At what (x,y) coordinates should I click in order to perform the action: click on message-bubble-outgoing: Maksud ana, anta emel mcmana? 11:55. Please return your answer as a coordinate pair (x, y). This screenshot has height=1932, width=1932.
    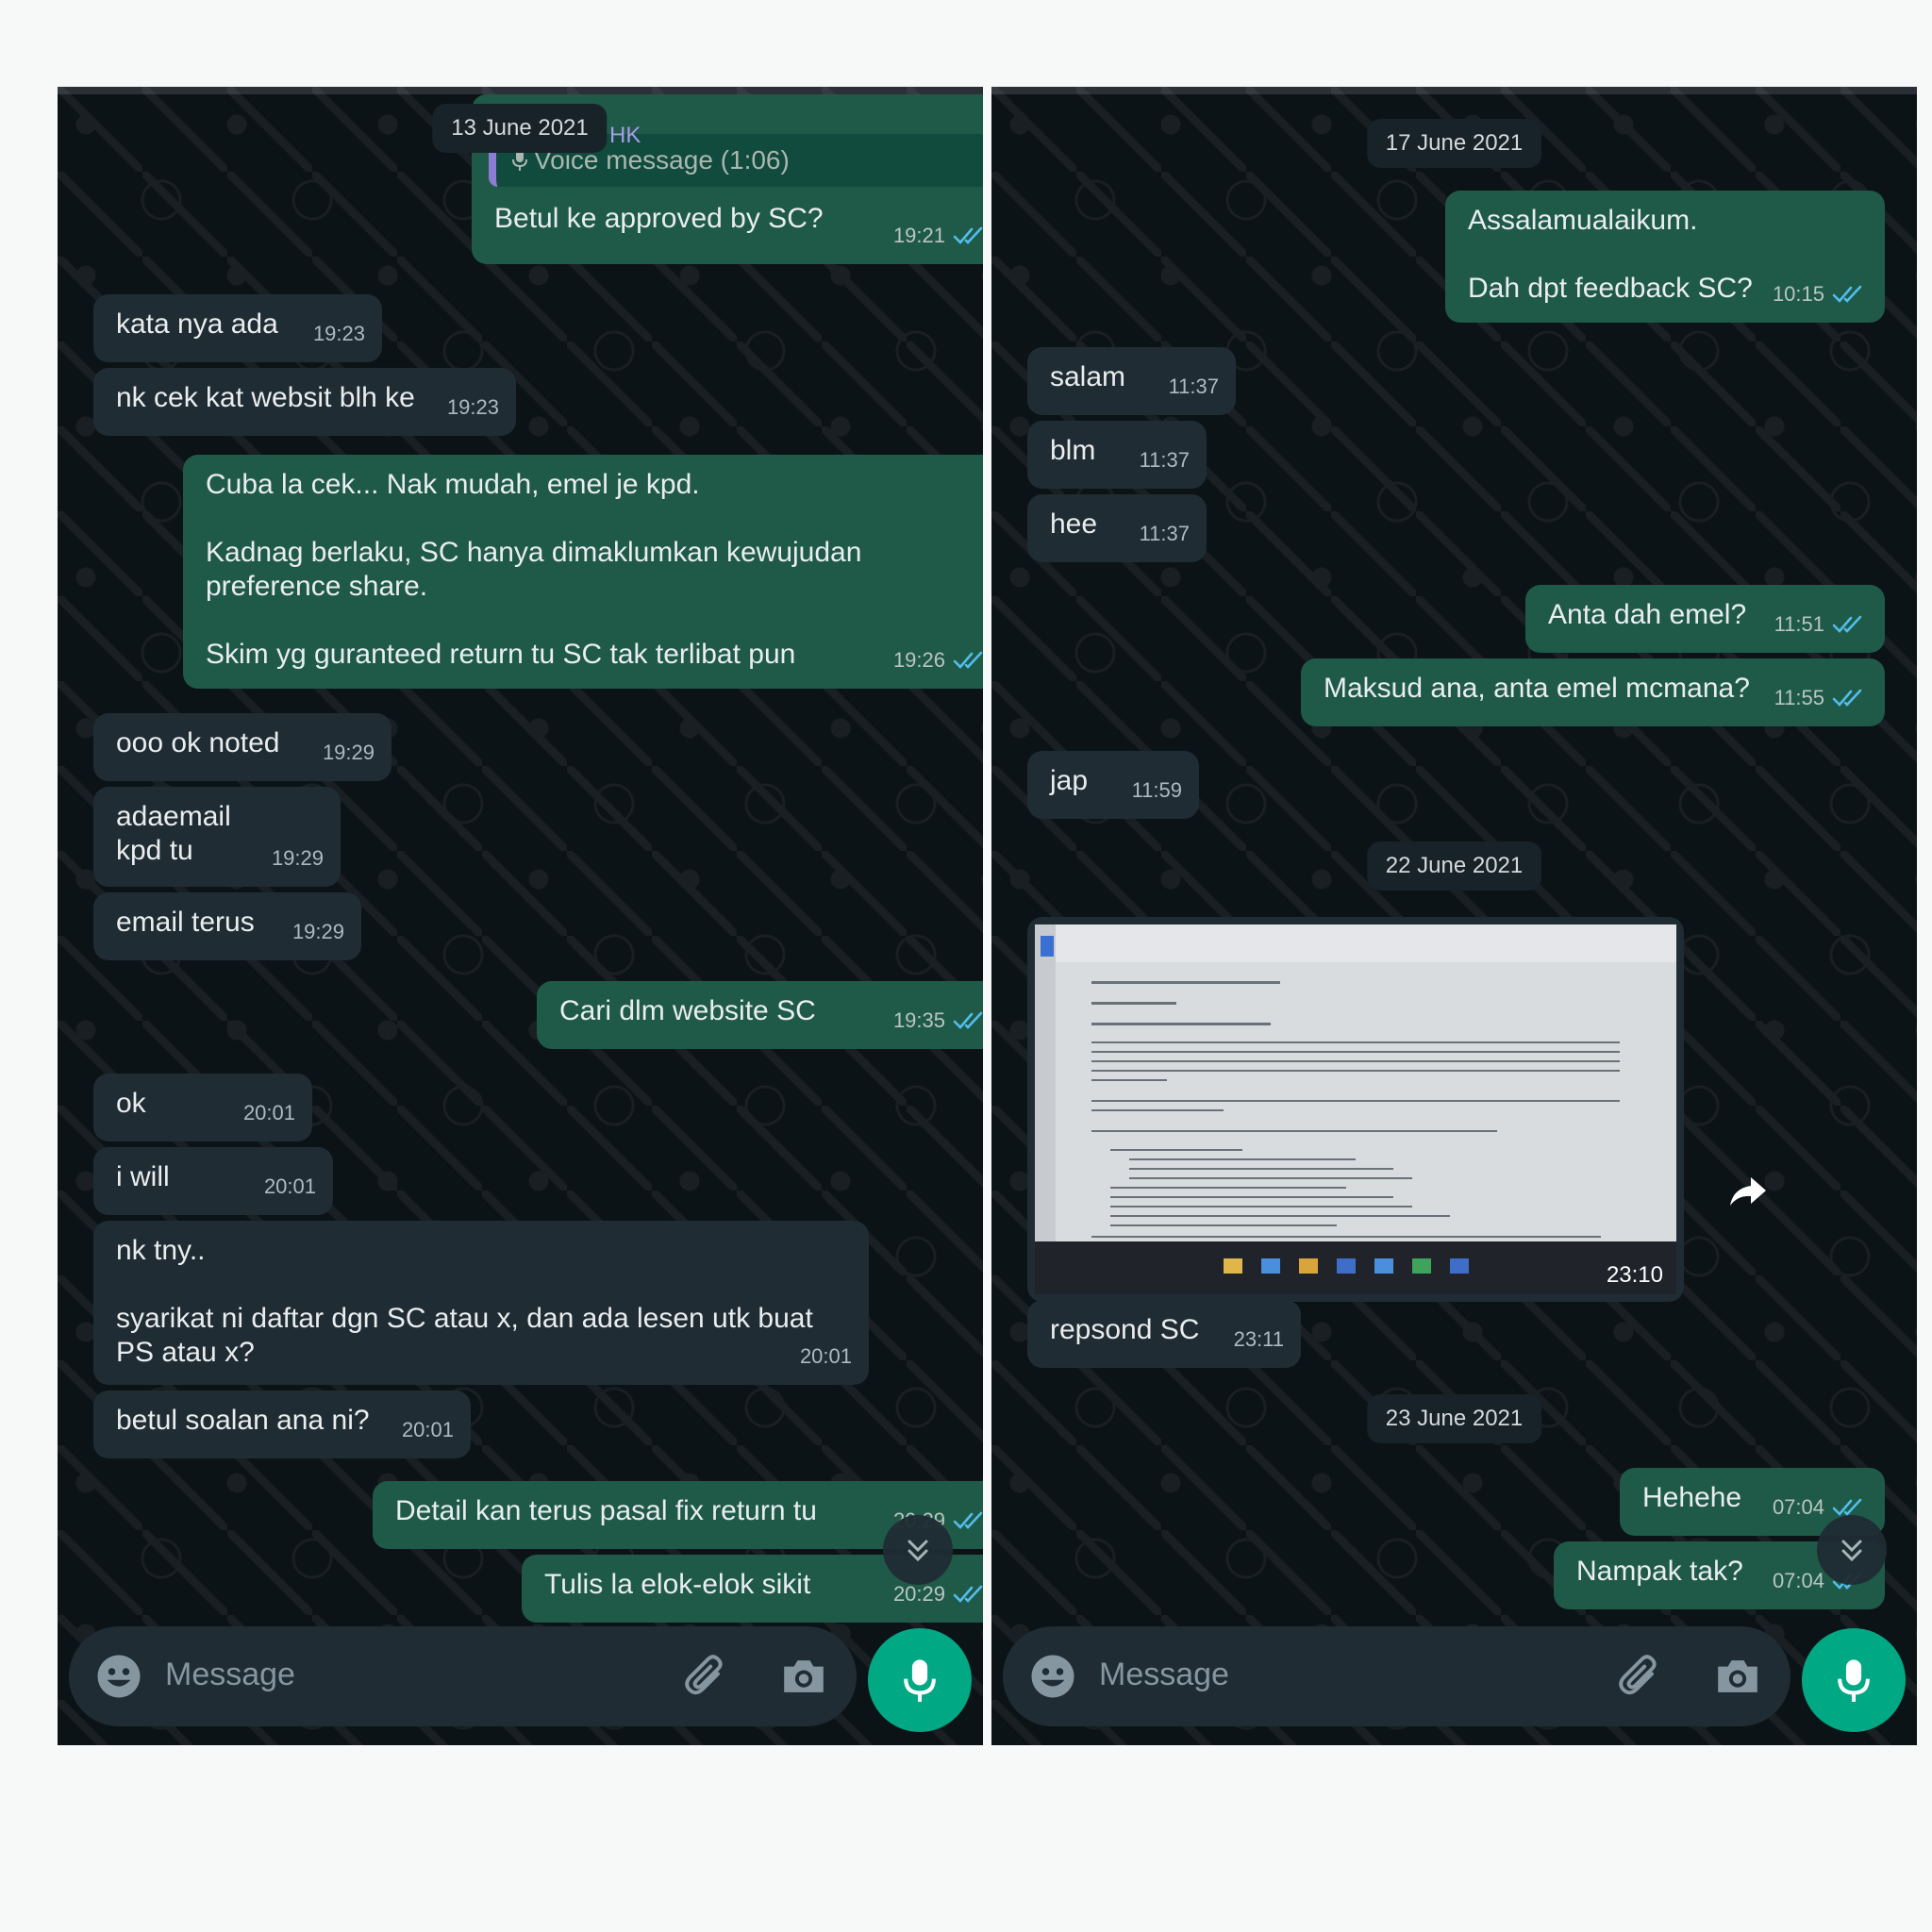
    Looking at the image, I should click on (1593, 692).